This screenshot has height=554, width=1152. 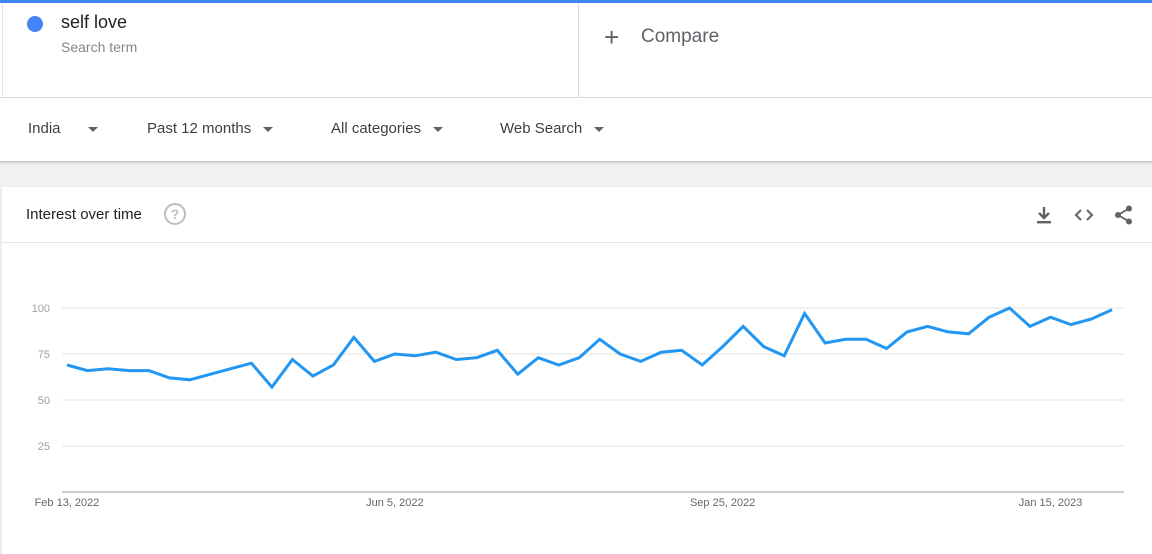 I want to click on help-icon: ?, so click(x=175, y=214).